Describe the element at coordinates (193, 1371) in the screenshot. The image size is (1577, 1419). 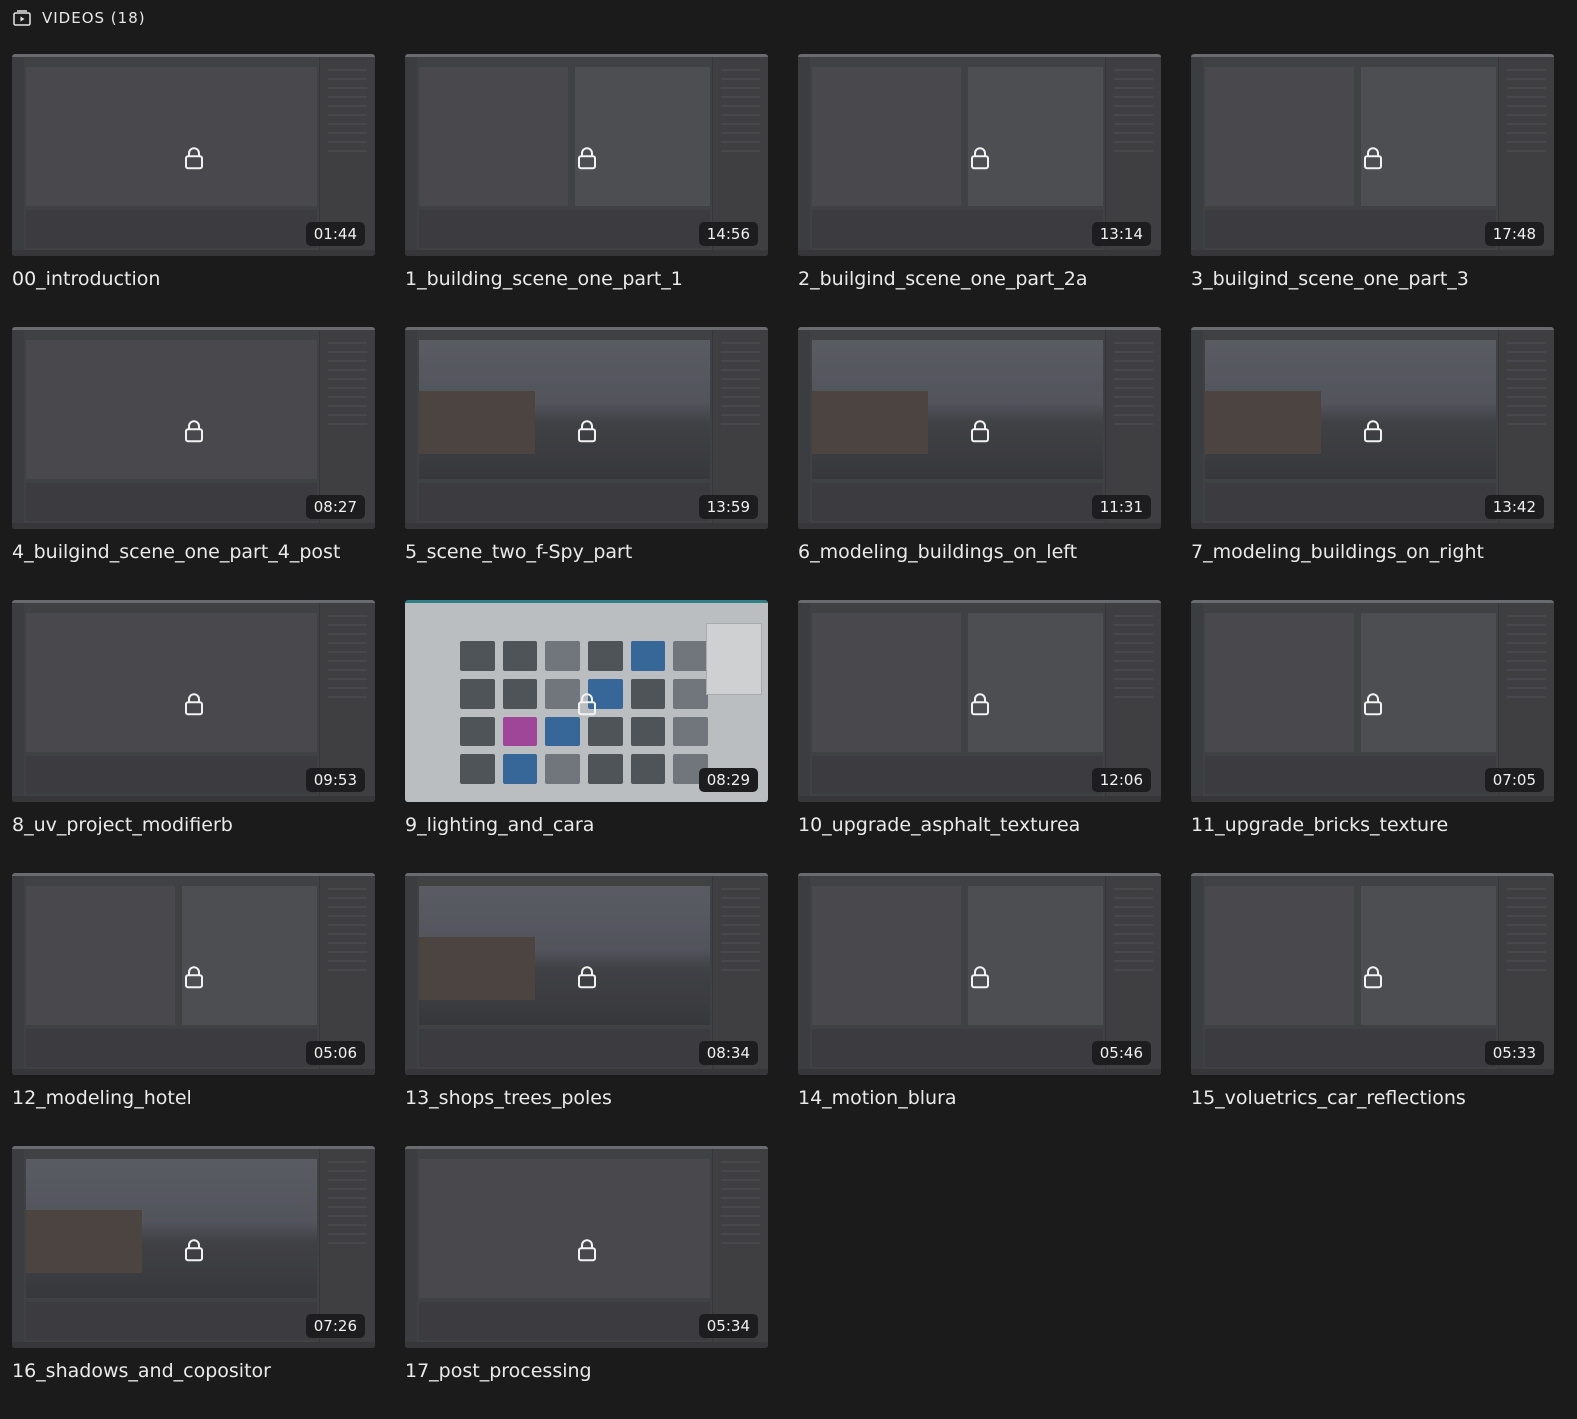
I see `video-title: 16_shadows_and_copositor` at that location.